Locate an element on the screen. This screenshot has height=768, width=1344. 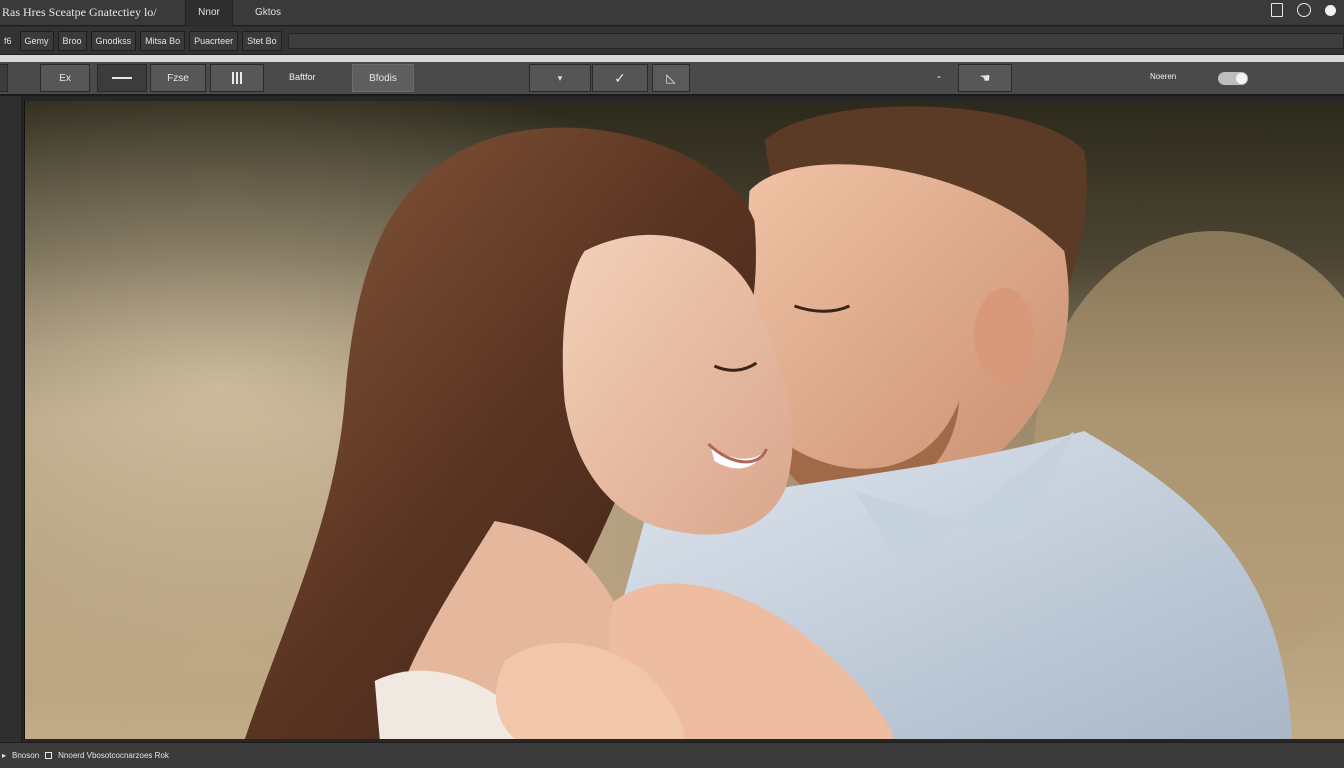
status-right: Nnoerd Vbosotcocnarzoes Rok is located at coordinates (113, 755).